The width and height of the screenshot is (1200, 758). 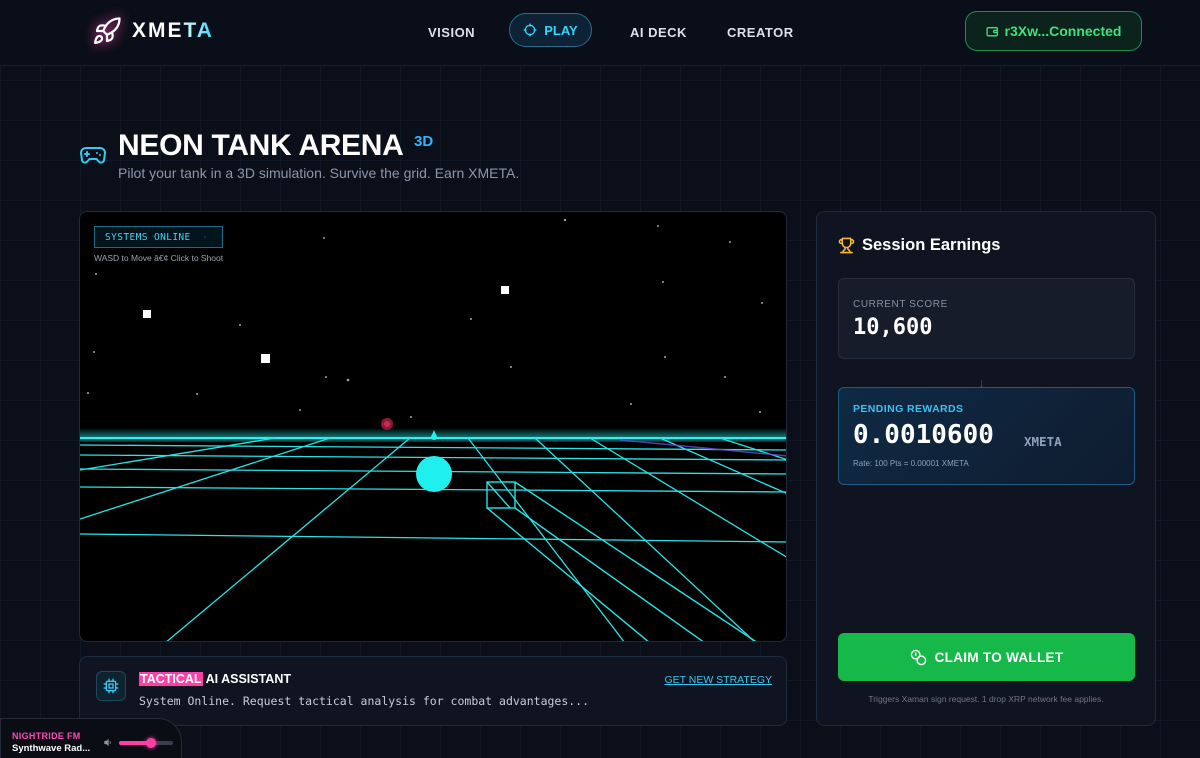 I want to click on logo: XMETA, so click(x=153, y=31).